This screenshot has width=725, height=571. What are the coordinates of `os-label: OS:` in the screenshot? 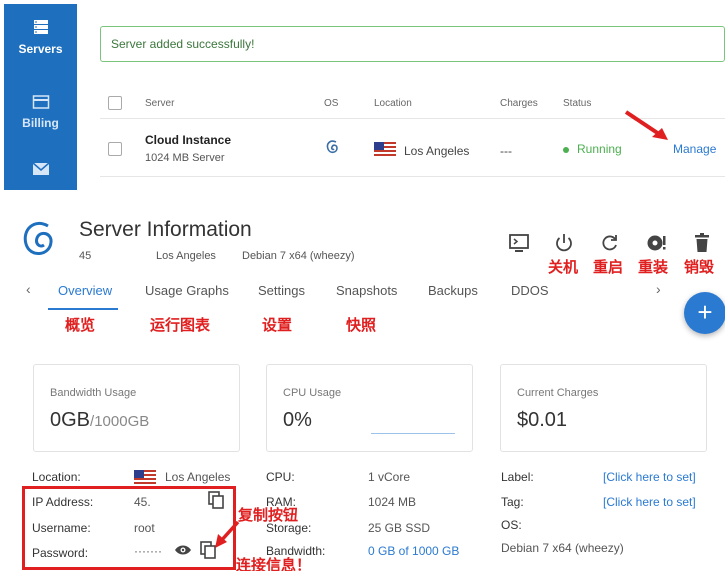 It's located at (511, 525).